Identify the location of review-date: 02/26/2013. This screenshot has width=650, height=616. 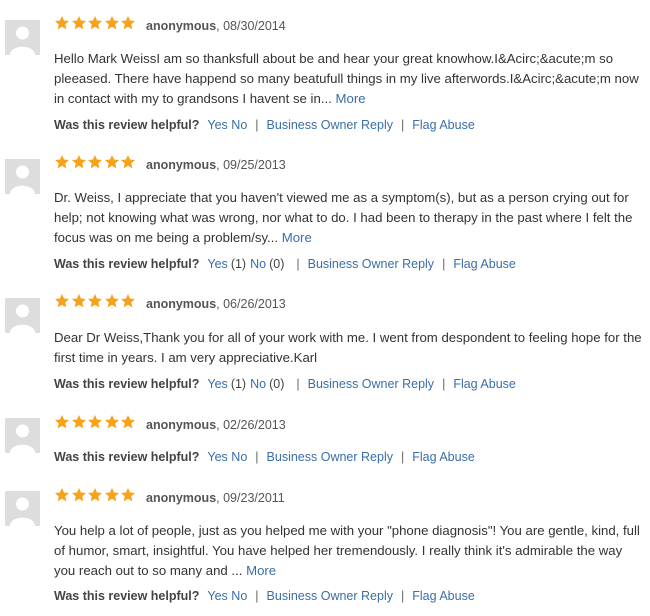
(254, 425).